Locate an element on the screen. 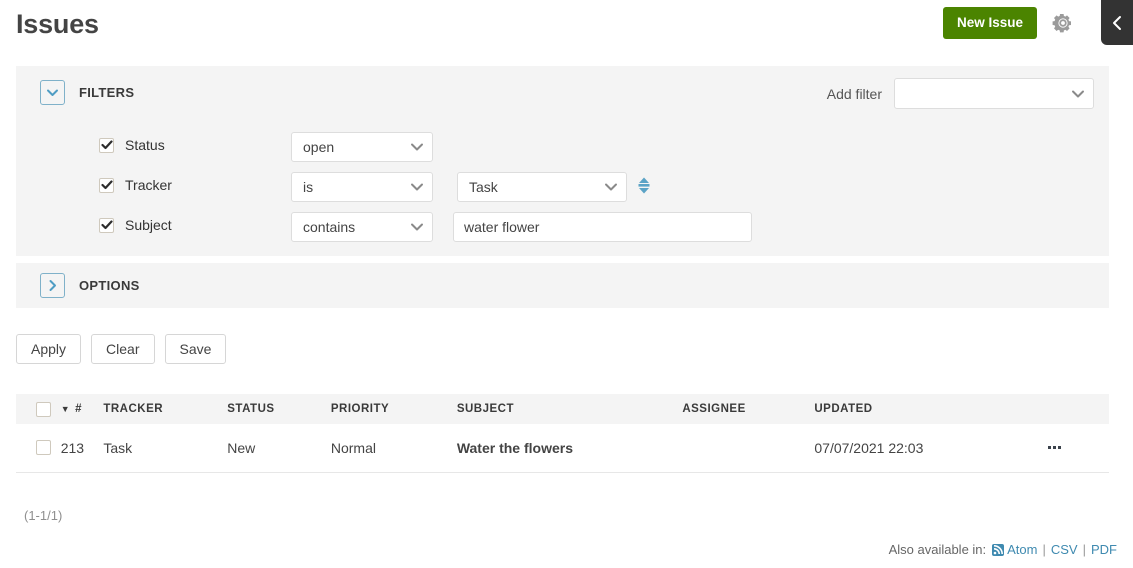  clear-button: Clear is located at coordinates (123, 349).